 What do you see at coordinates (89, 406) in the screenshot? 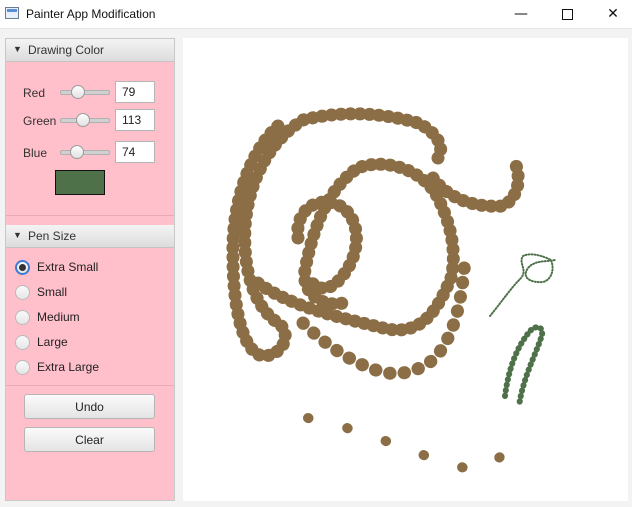
I see `undo-button: Undo` at bounding box center [89, 406].